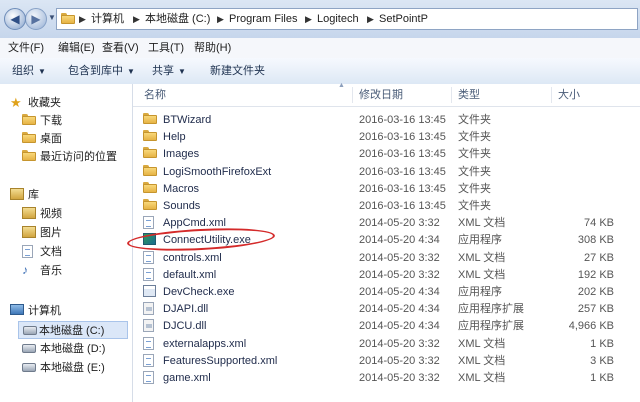  Describe the element at coordinates (169, 71) in the screenshot. I see `share-button: 共享 ▼` at that location.